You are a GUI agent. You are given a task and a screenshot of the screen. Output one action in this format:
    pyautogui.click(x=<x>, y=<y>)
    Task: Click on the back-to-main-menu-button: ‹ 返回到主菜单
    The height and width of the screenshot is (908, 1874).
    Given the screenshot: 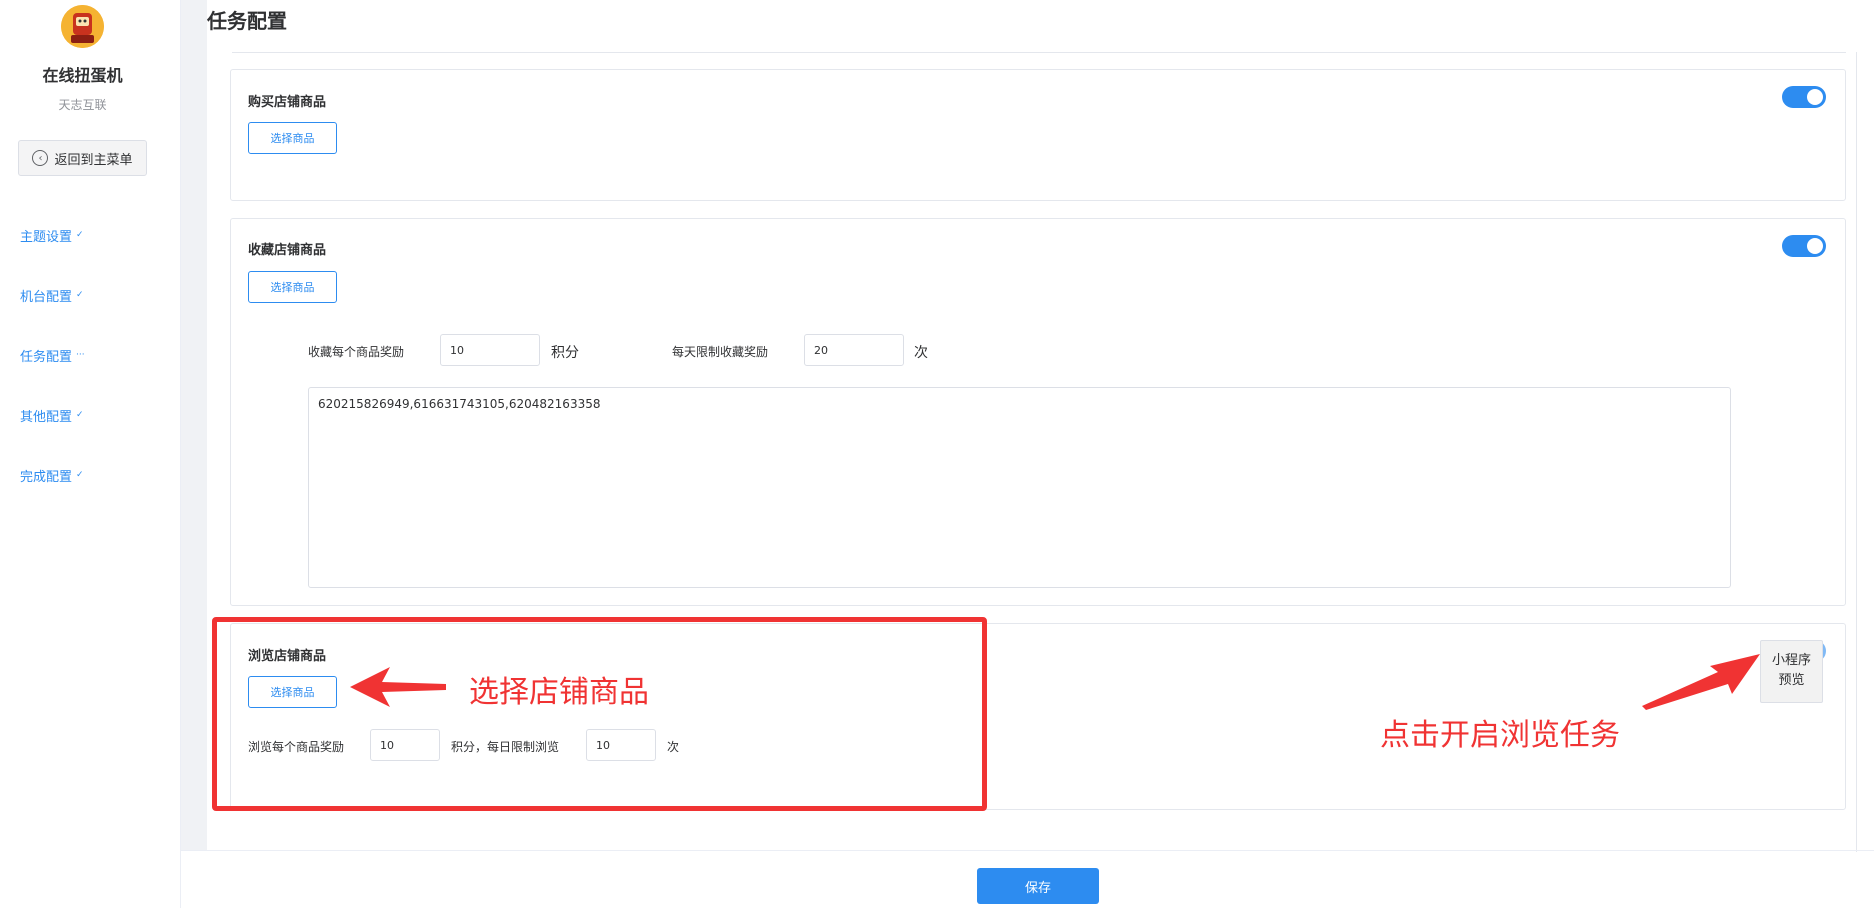 What is the action you would take?
    pyautogui.click(x=82, y=158)
    